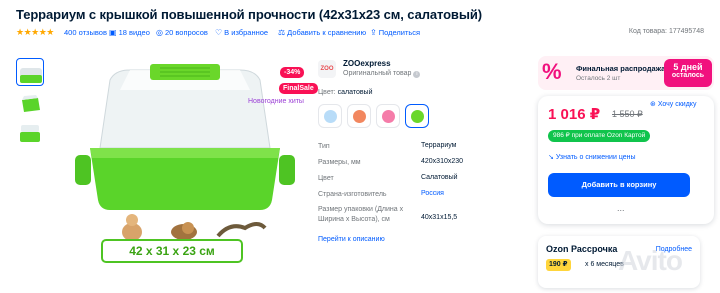 This screenshot has height=293, width=720. What do you see at coordinates (31, 75) in the screenshot?
I see `terrarium-thumbnail-image` at bounding box center [31, 75].